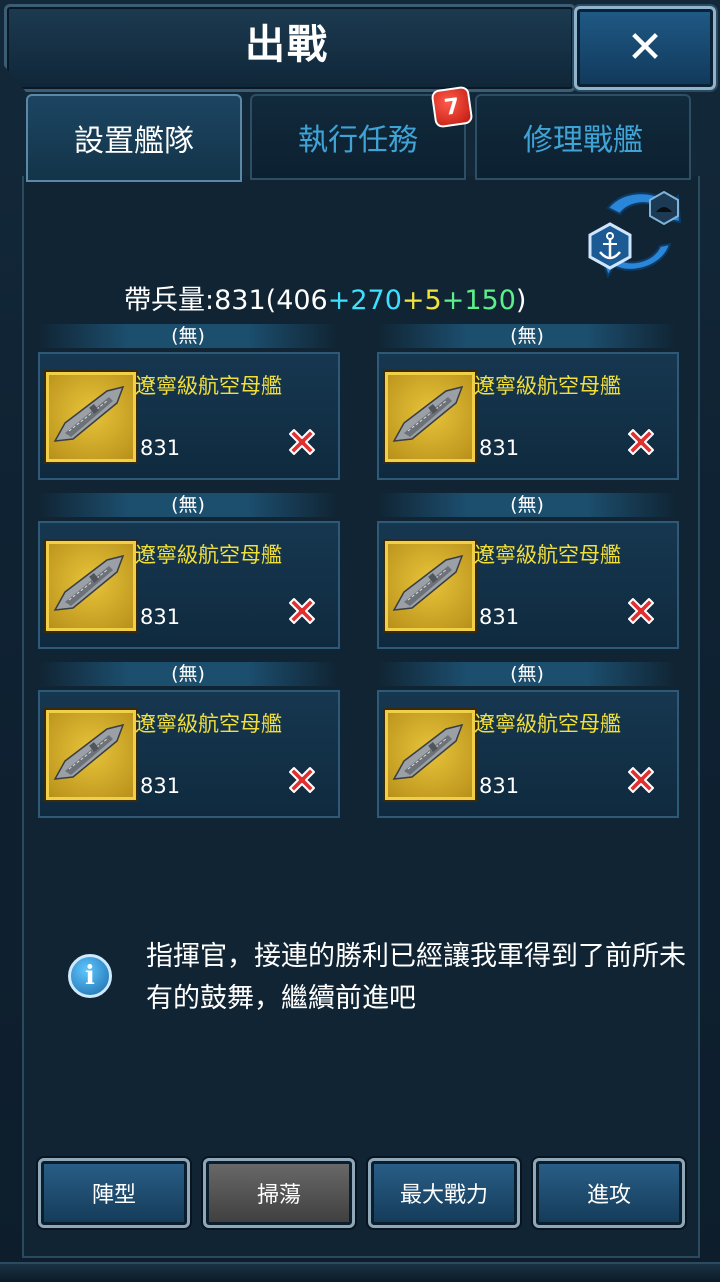 Image resolution: width=720 pixels, height=1282 pixels. What do you see at coordinates (634, 234) in the screenshot?
I see `switch-fleet-icon` at bounding box center [634, 234].